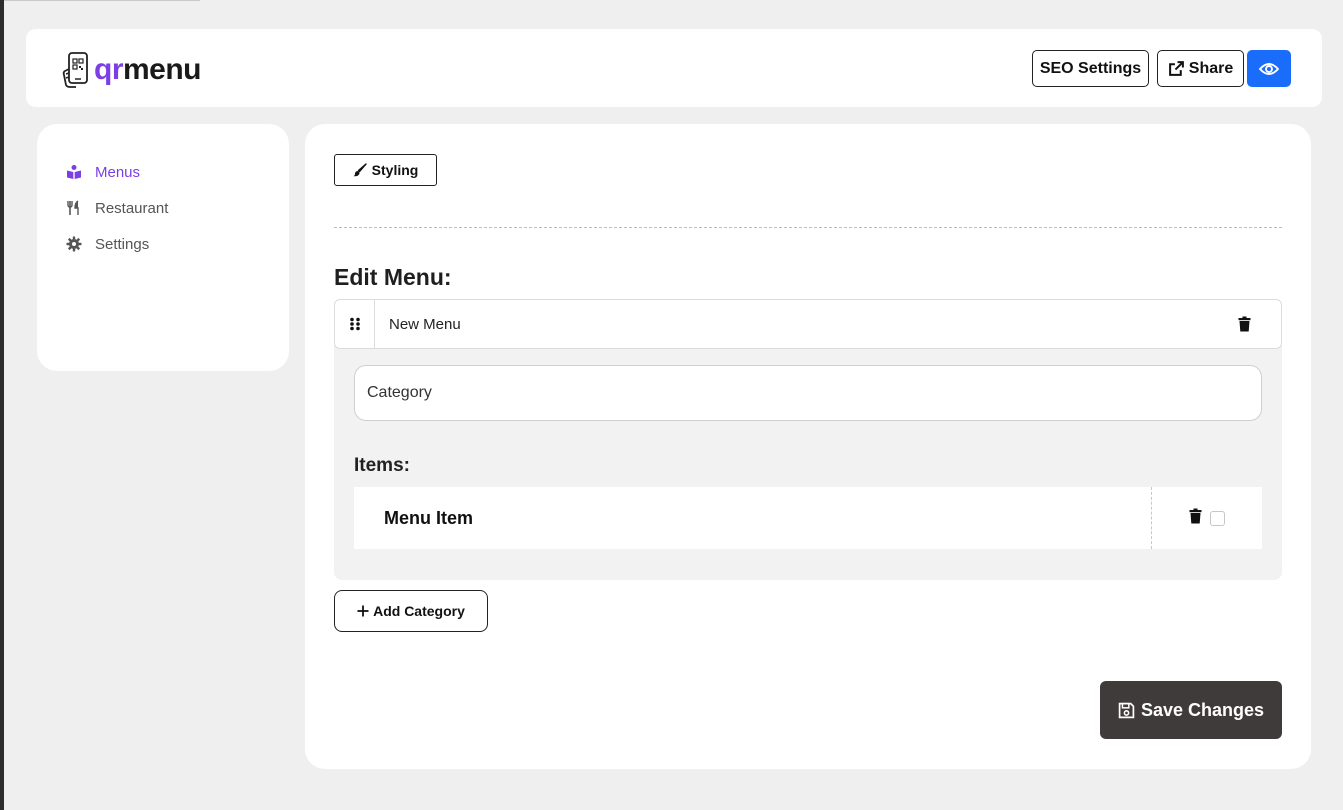 This screenshot has height=810, width=1343. I want to click on book-icon, so click(74, 172).